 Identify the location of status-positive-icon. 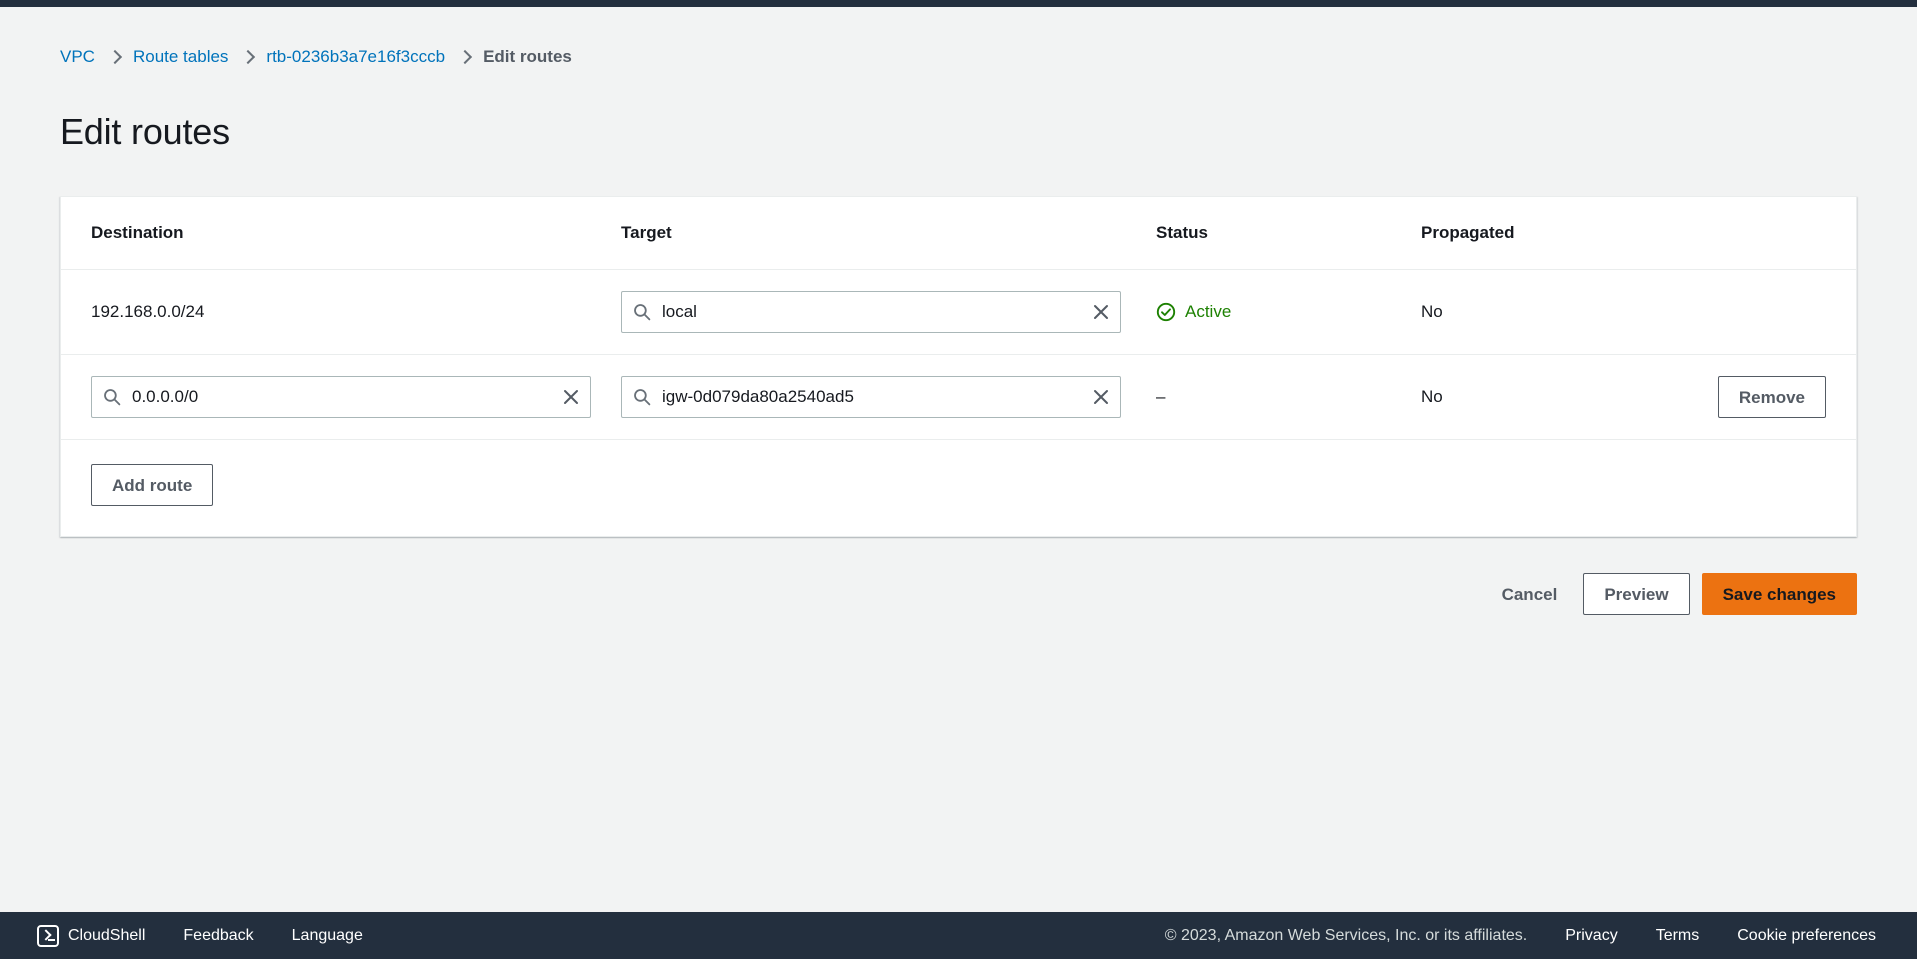
(1166, 312).